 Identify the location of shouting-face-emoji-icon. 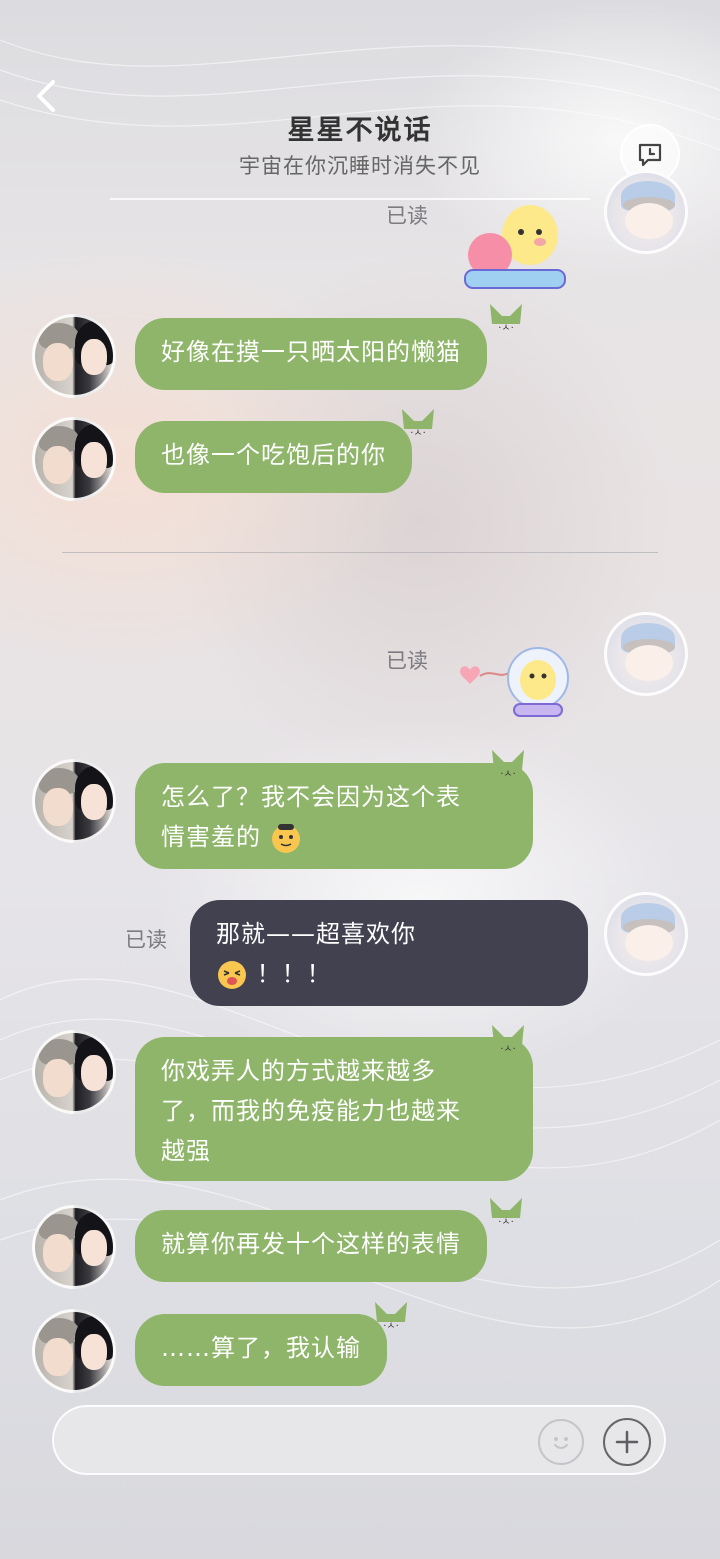
(232, 975).